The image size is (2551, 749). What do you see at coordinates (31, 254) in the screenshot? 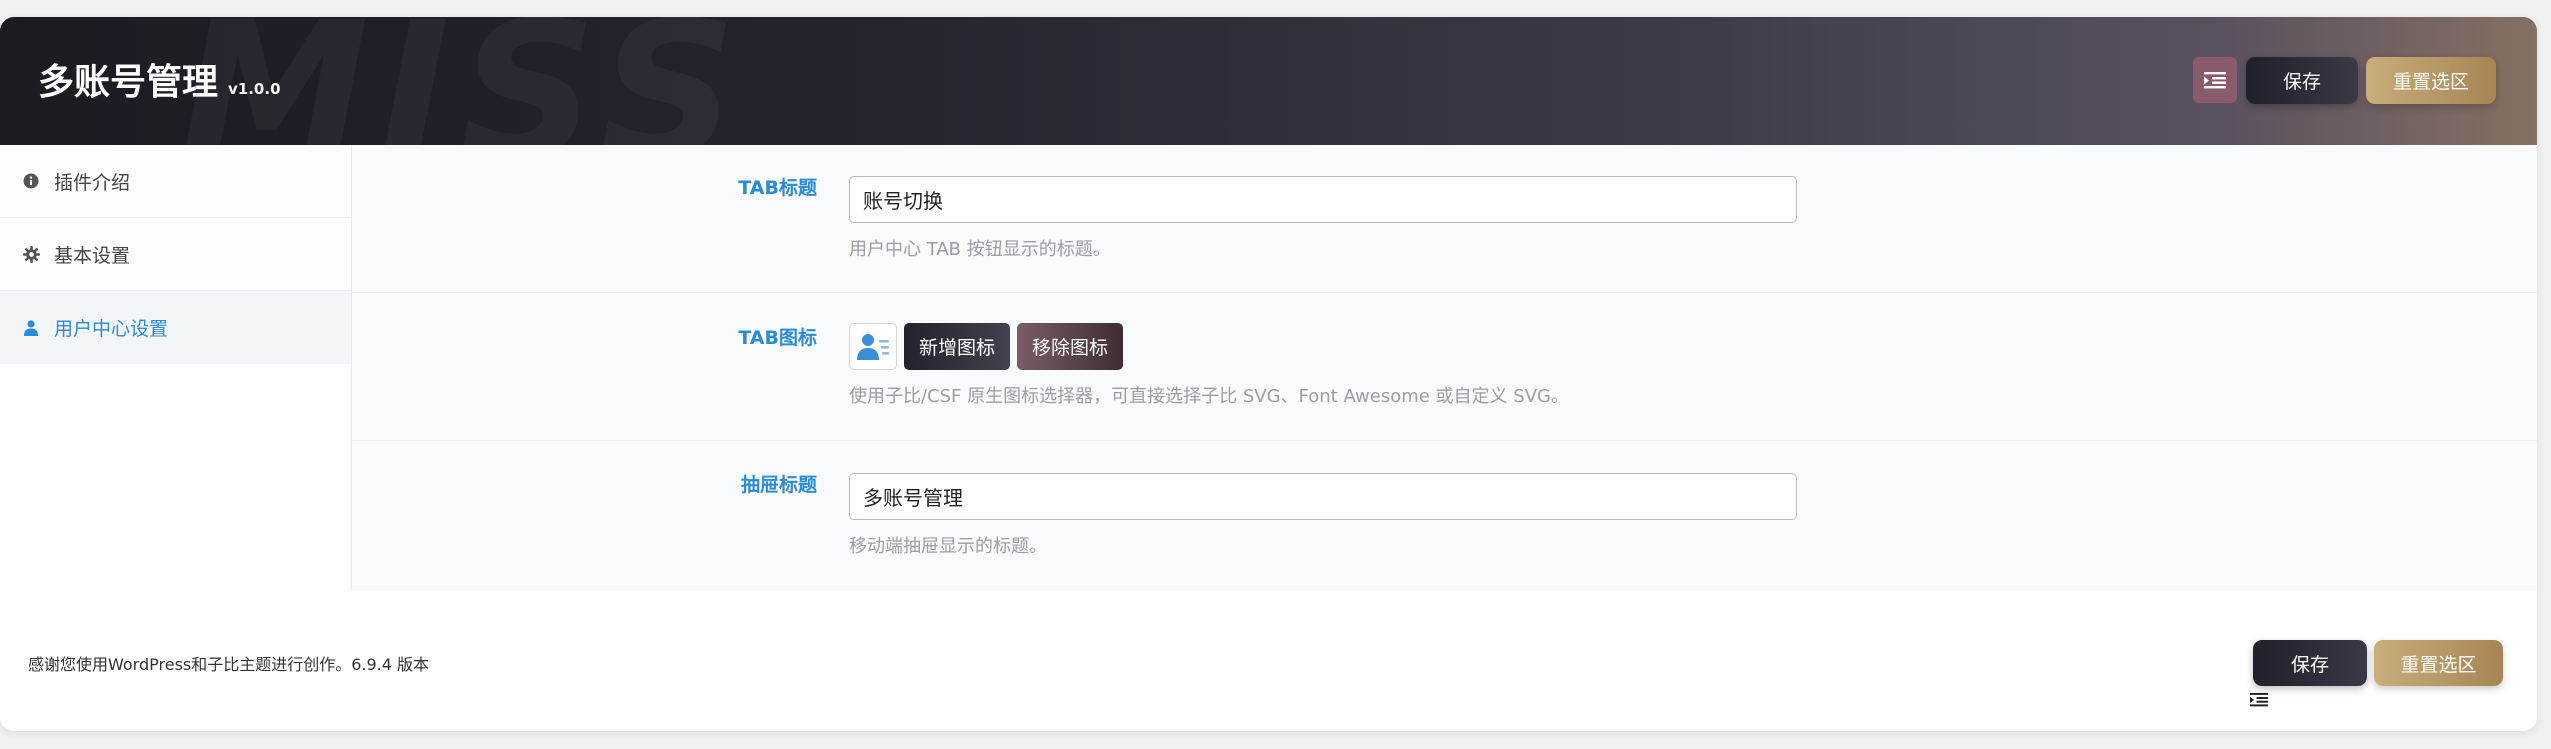
I see `gear-icon` at bounding box center [31, 254].